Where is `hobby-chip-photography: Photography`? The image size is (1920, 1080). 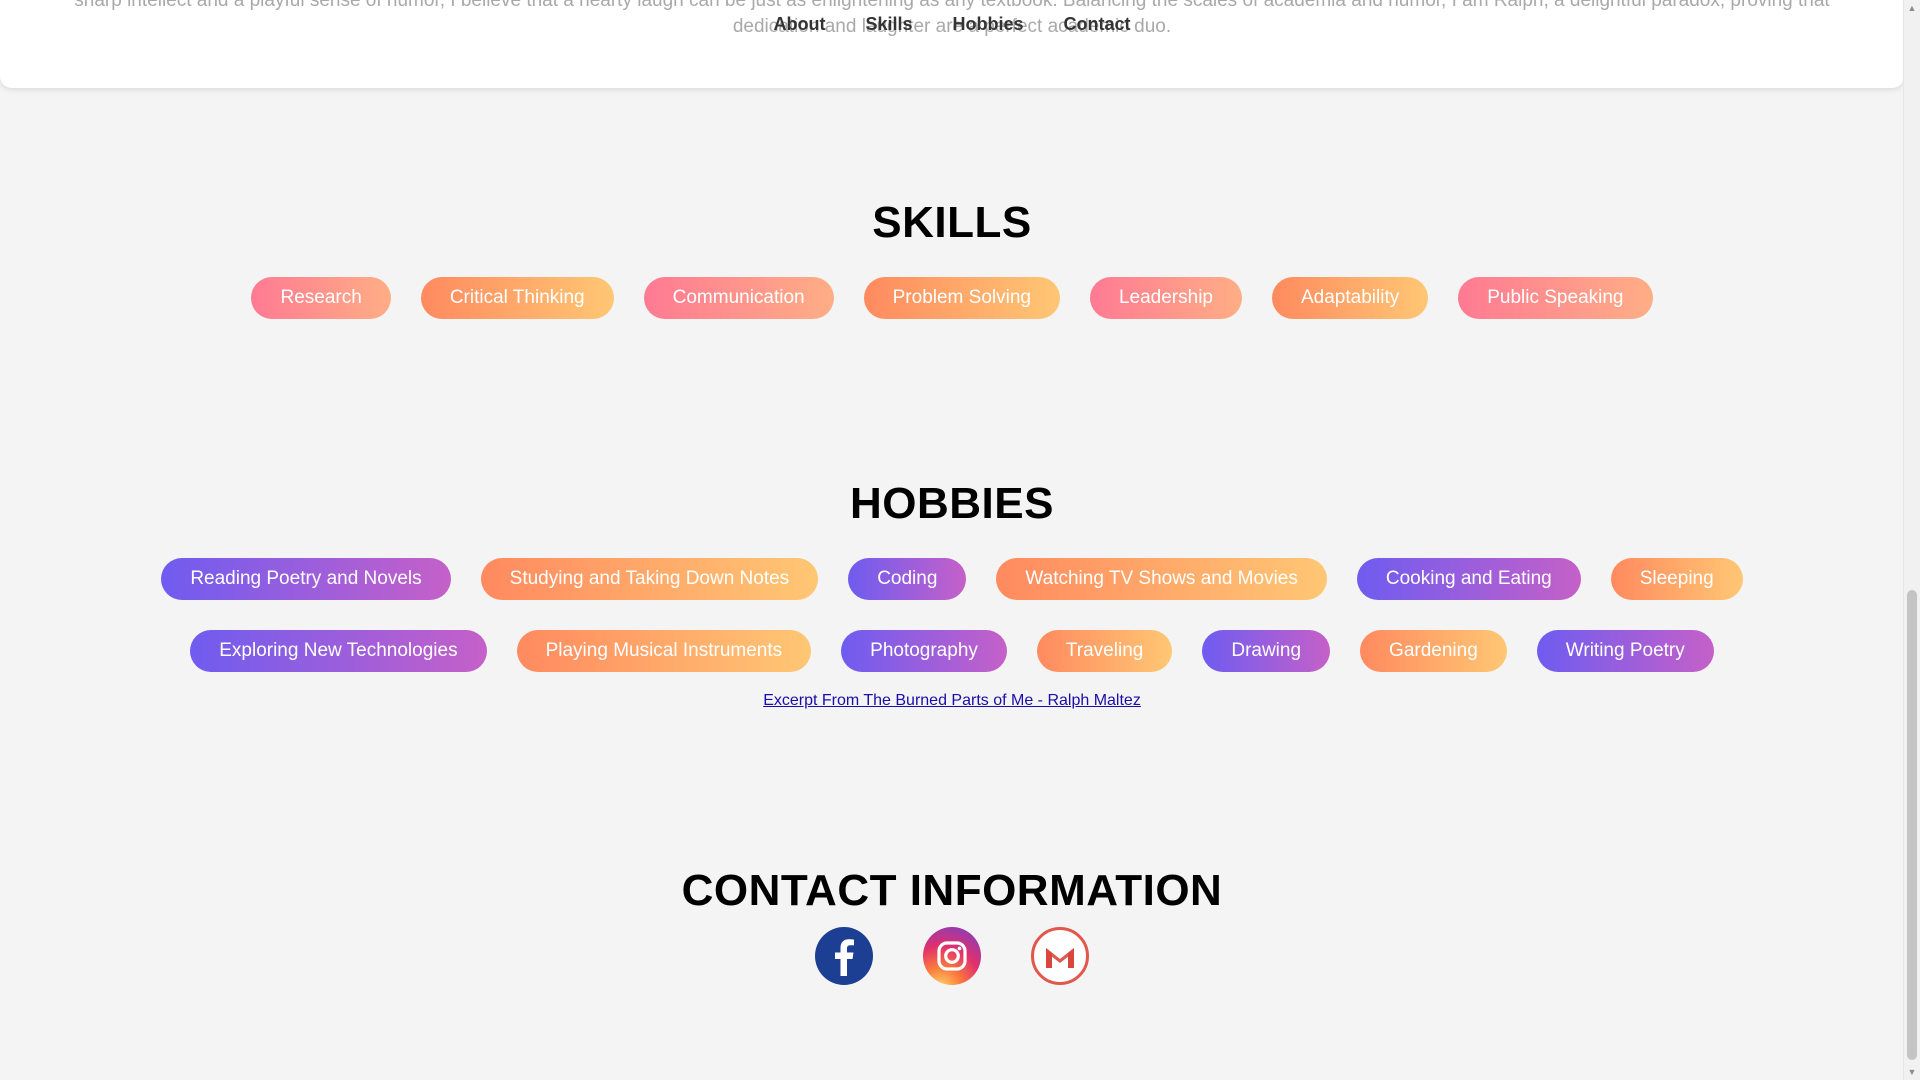
hobby-chip-photography: Photography is located at coordinates (924, 651).